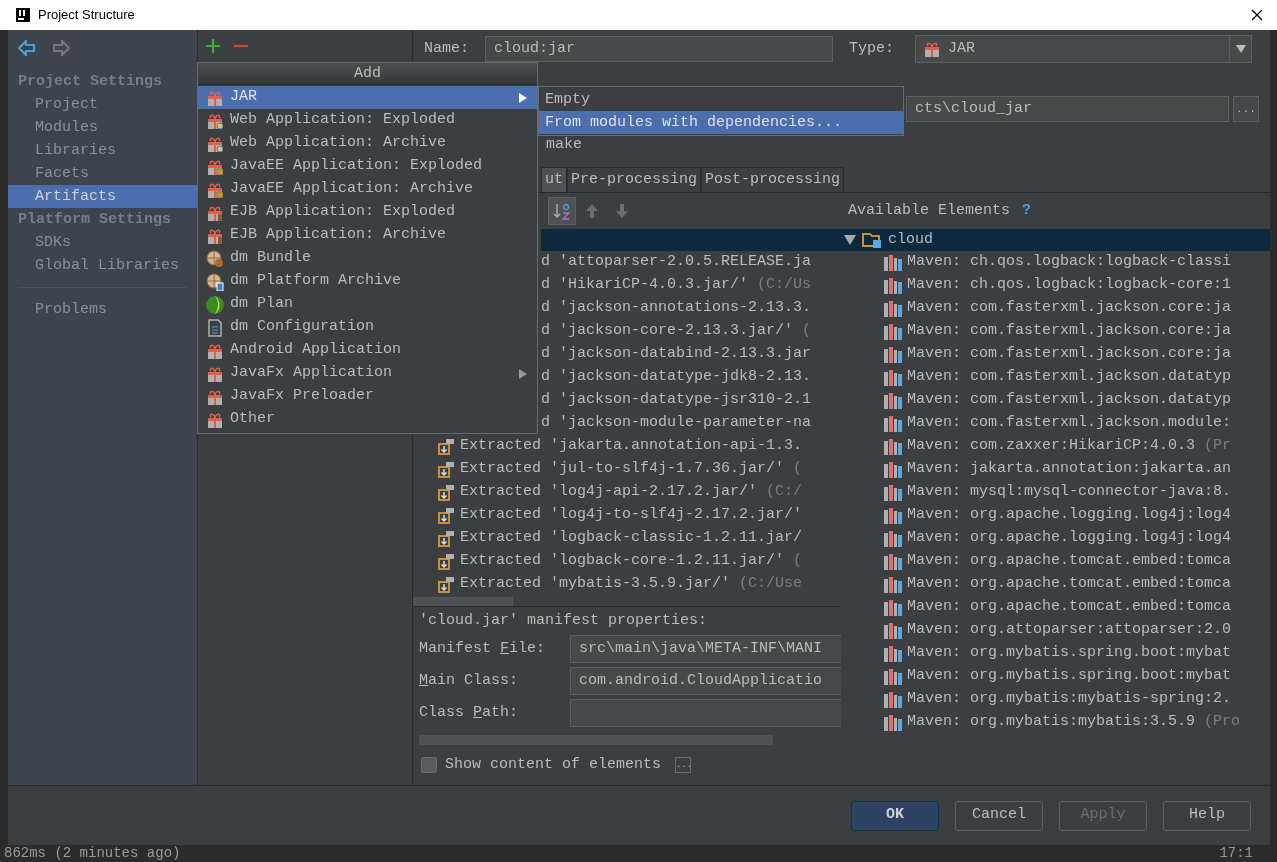 The width and height of the screenshot is (1277, 862). Describe the element at coordinates (469, 680) in the screenshot. I see `field-label: Main Class:` at that location.